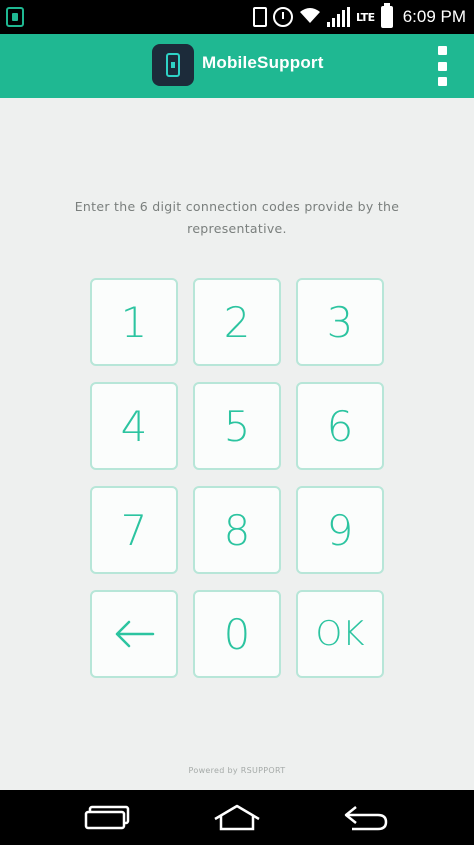 This screenshot has height=845, width=474. What do you see at coordinates (340, 530) in the screenshot?
I see `key-9: 9` at bounding box center [340, 530].